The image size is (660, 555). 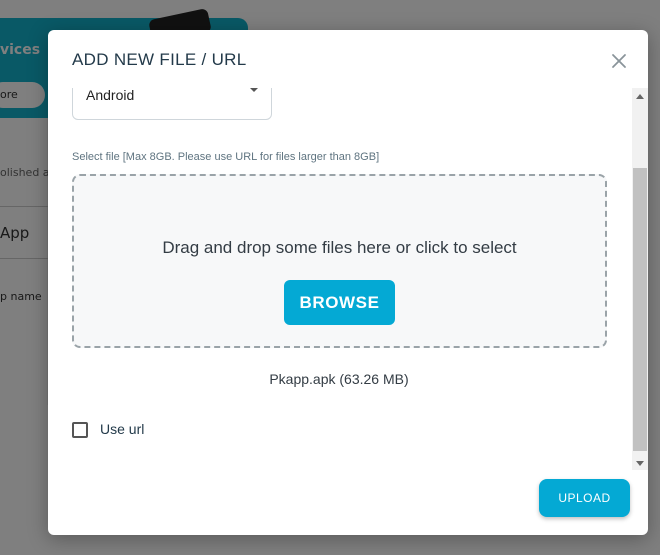 I want to click on use-url-label: Use url, so click(x=122, y=429).